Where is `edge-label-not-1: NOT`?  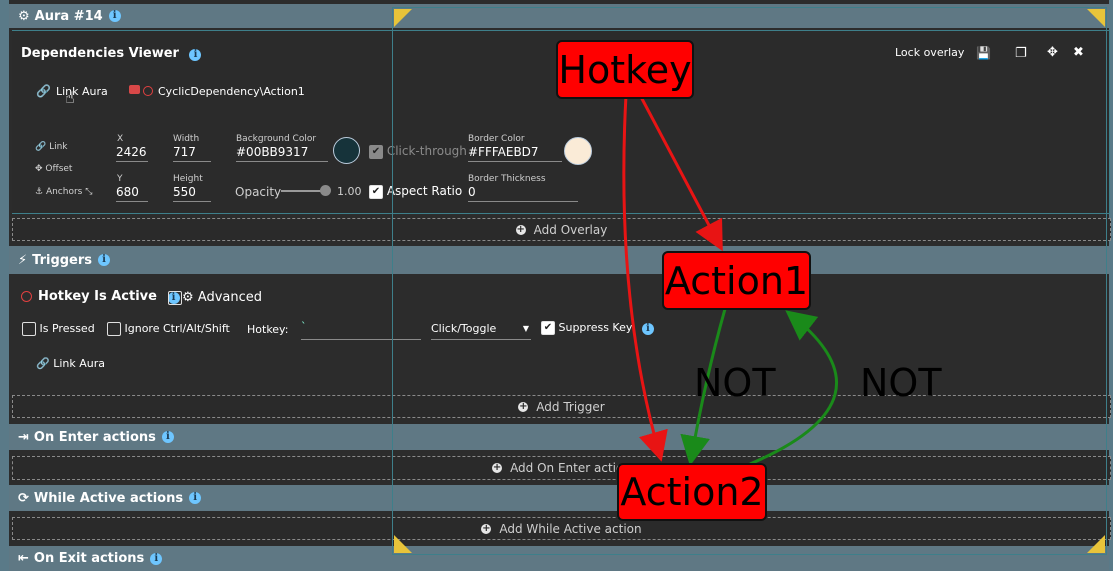
edge-label-not-1: NOT is located at coordinates (735, 383).